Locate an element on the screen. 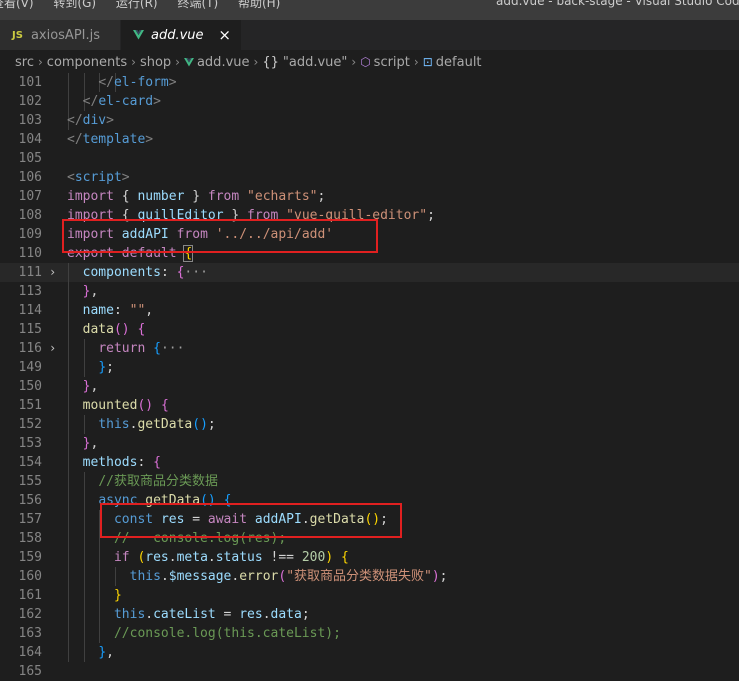  code-text: //获取商品分类数据 is located at coordinates (142, 481).